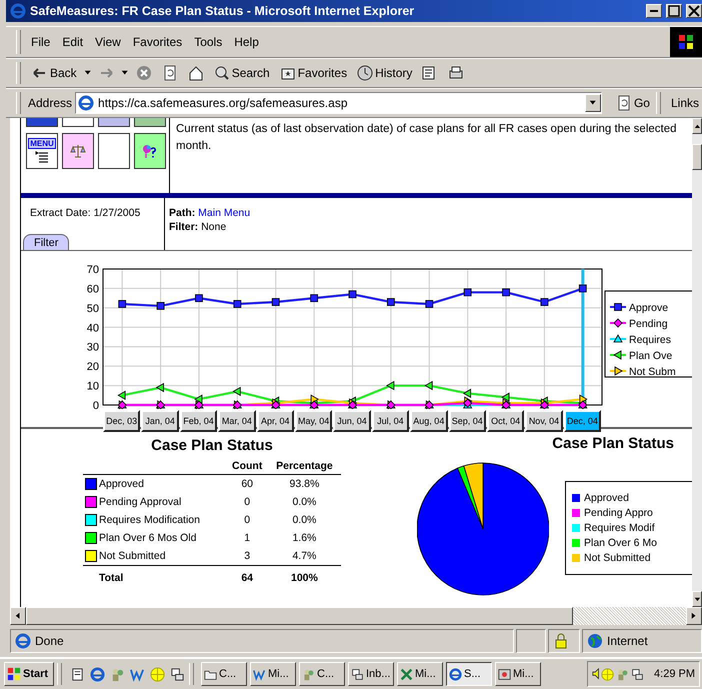 Image resolution: width=702 pixels, height=689 pixels. I want to click on pie-title: Case Plan Status, so click(613, 443).